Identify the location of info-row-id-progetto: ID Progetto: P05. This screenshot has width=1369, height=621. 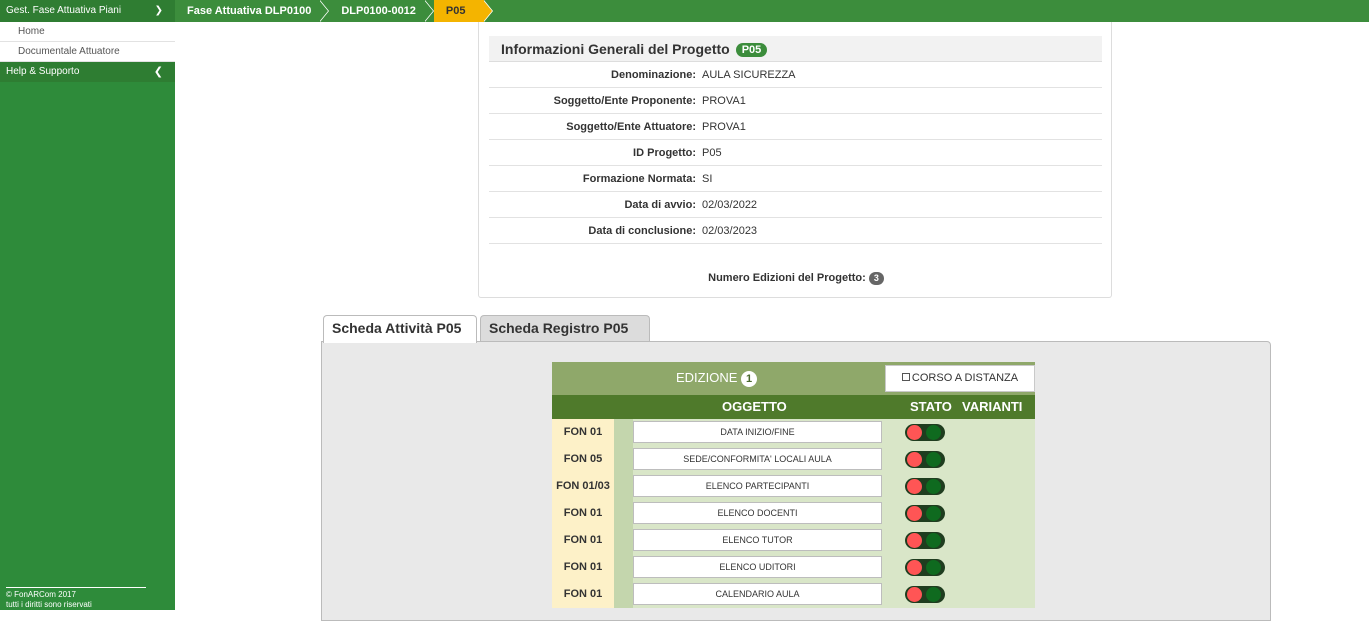
(795, 153).